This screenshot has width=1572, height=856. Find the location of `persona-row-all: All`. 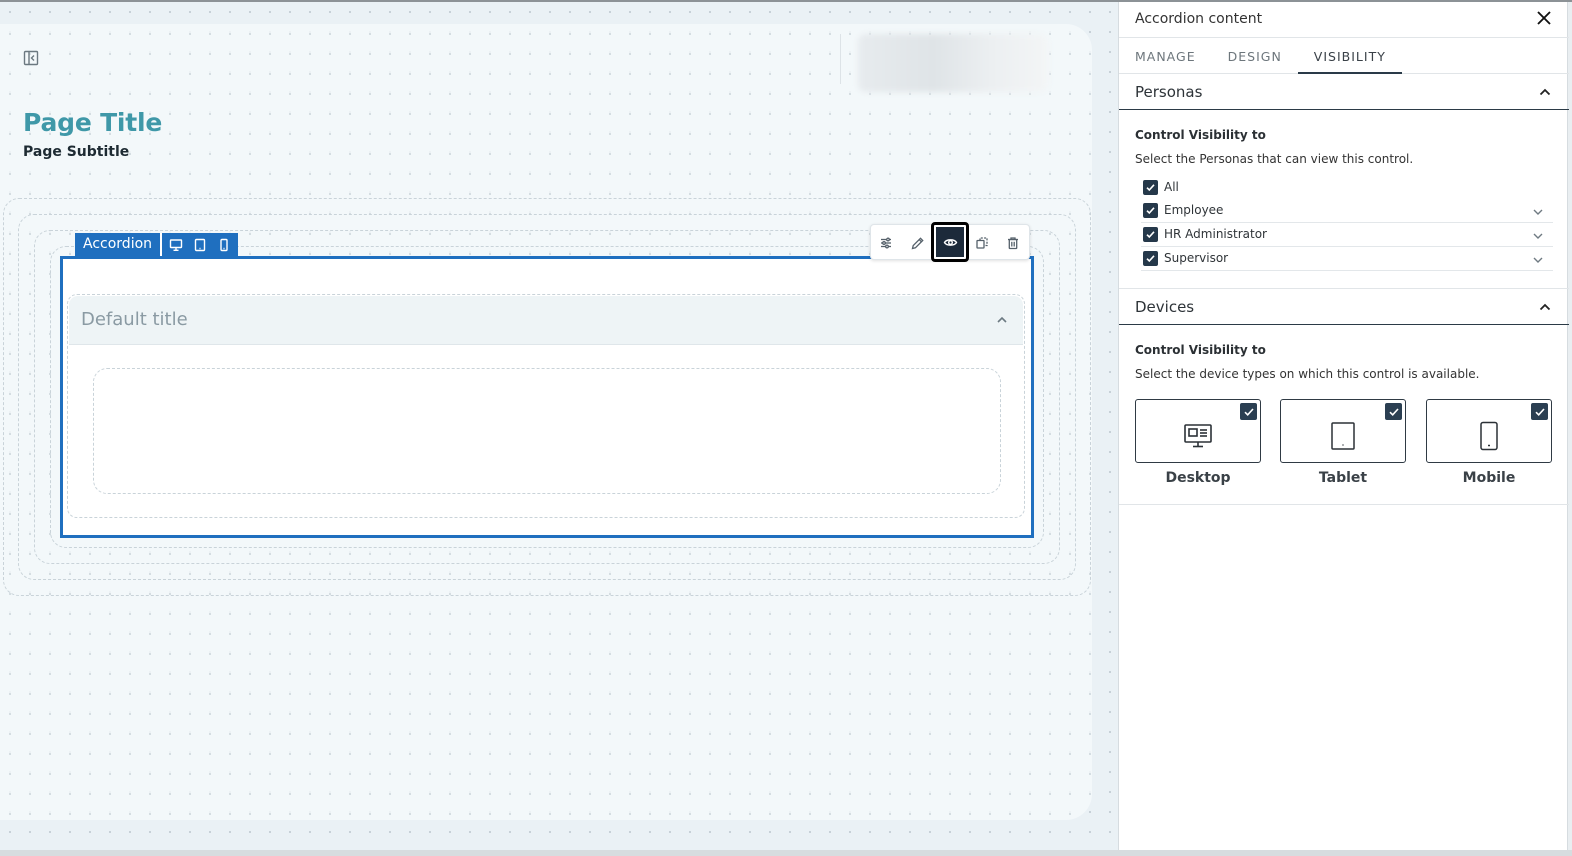

persona-row-all: All is located at coordinates (1347, 188).